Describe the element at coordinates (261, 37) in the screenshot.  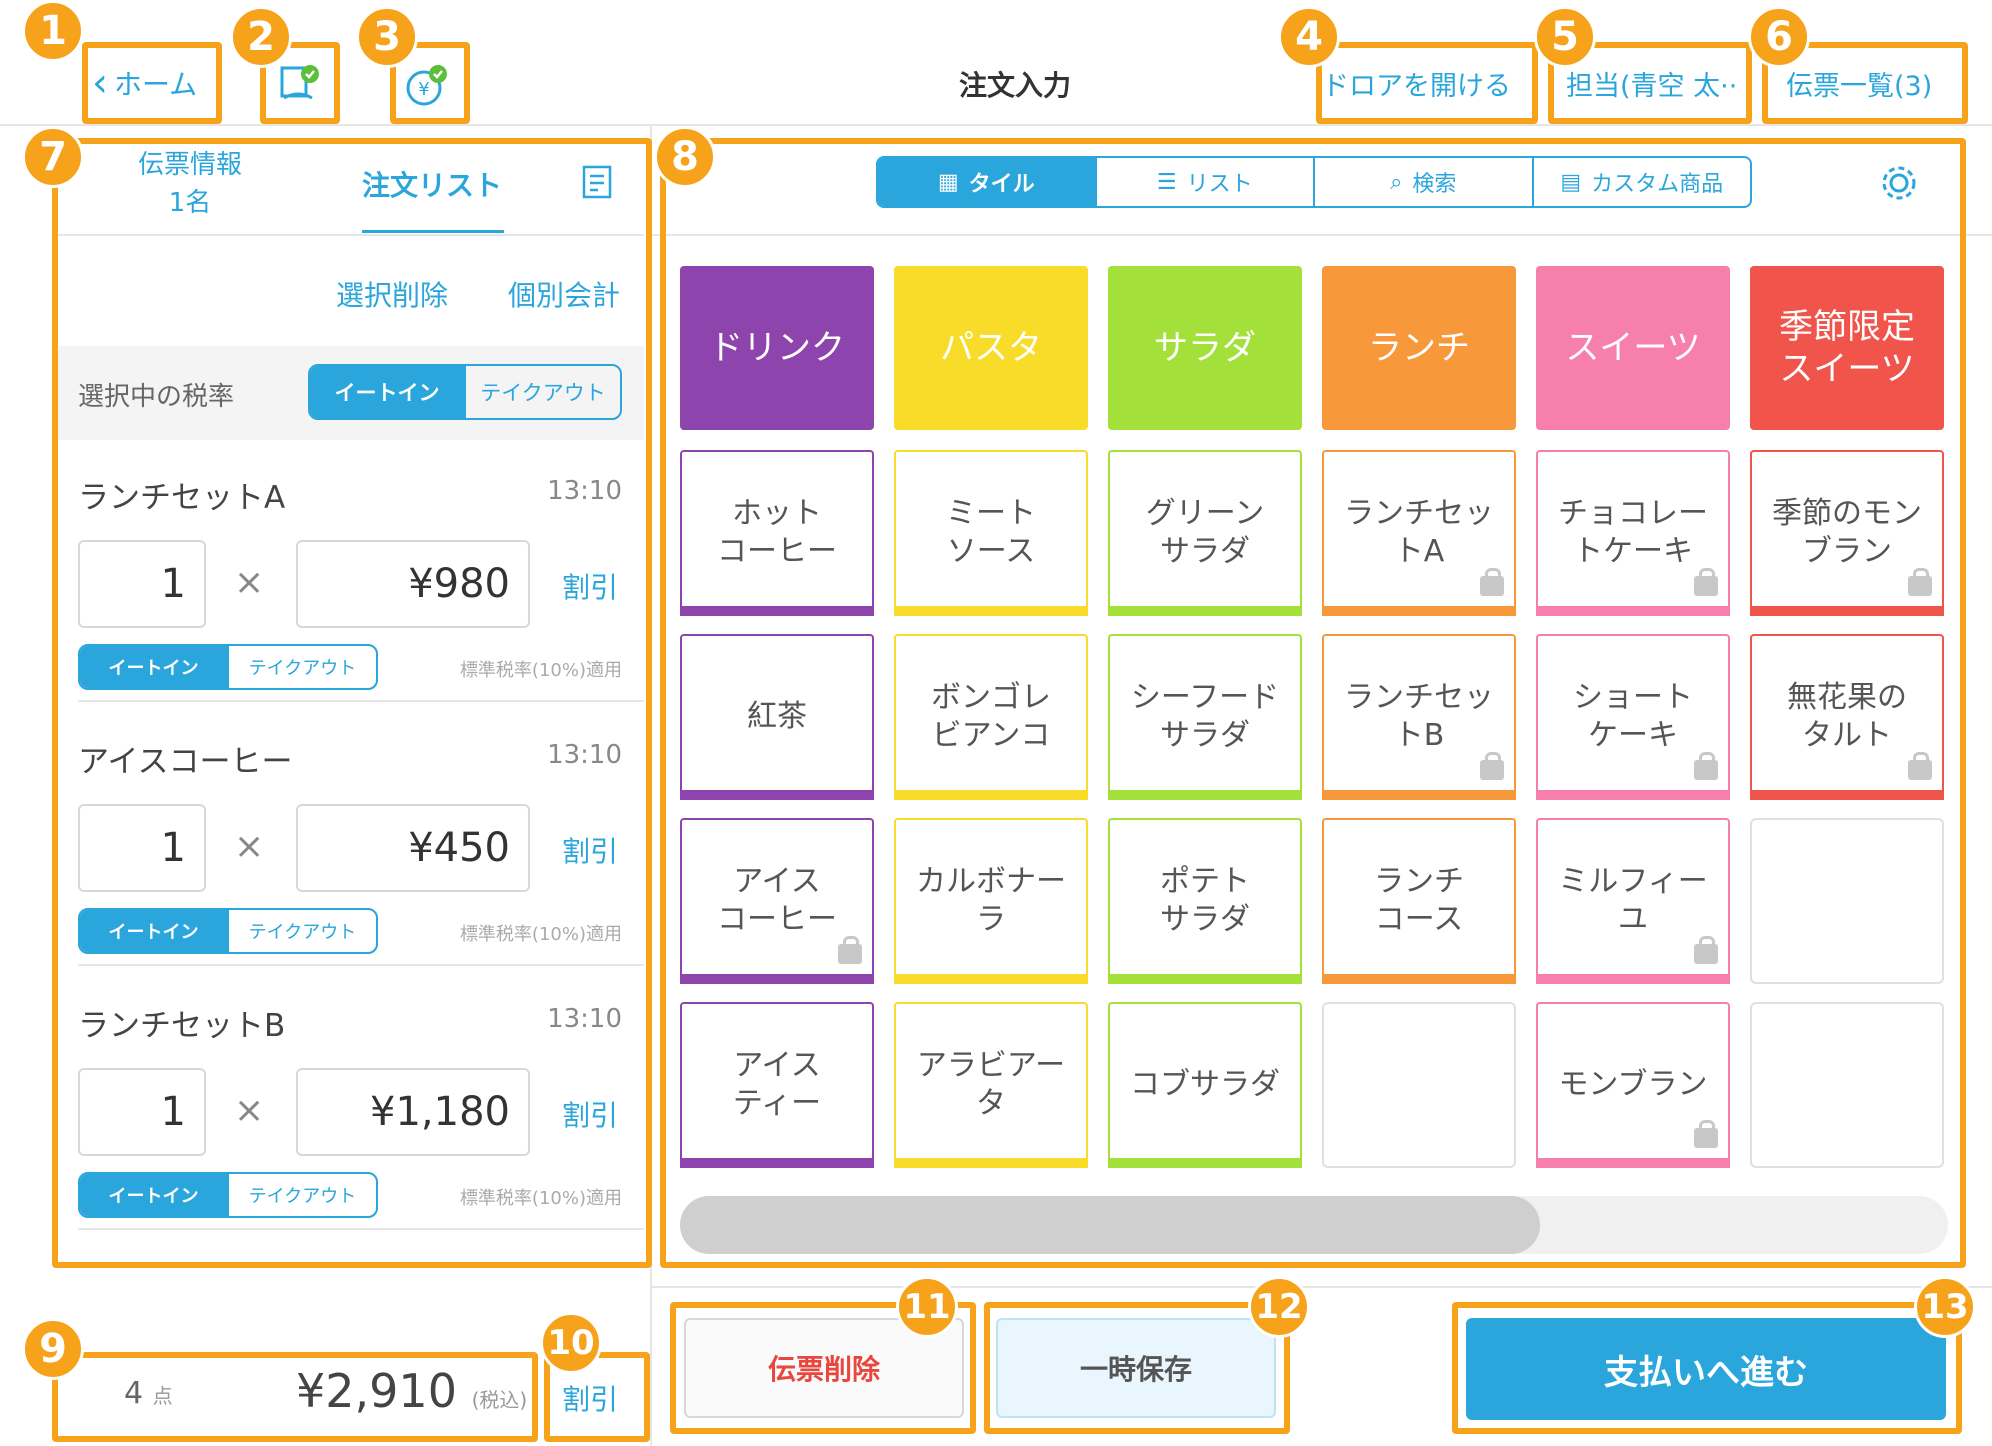
I see `annotation-badge-2: 2` at that location.